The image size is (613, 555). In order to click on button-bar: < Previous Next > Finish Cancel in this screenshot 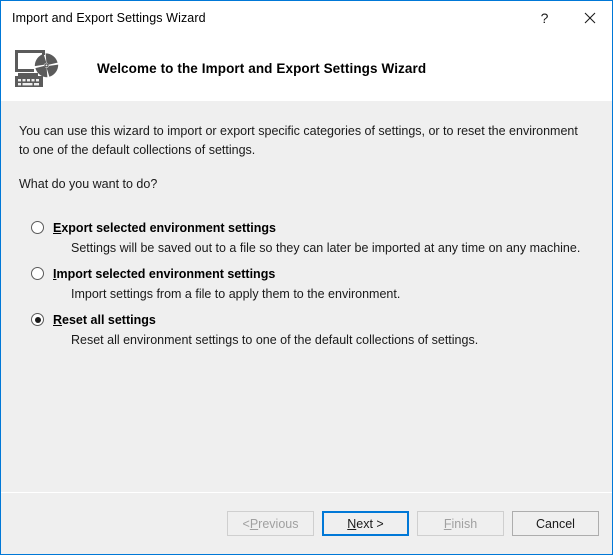, I will do `click(306, 523)`.